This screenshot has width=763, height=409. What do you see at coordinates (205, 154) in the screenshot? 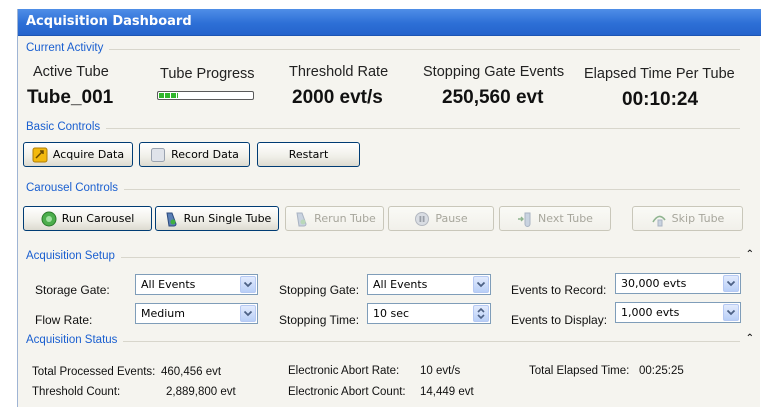
I see `record-data-label: Record Data` at bounding box center [205, 154].